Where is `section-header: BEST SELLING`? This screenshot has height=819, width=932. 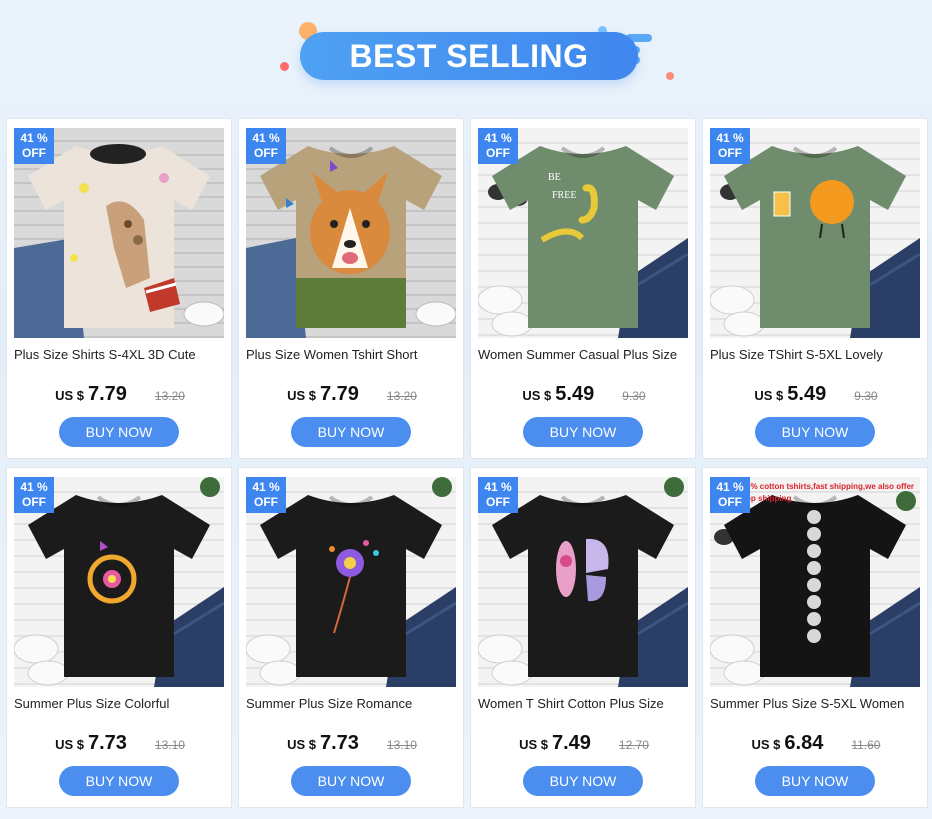 section-header: BEST SELLING is located at coordinates (466, 56).